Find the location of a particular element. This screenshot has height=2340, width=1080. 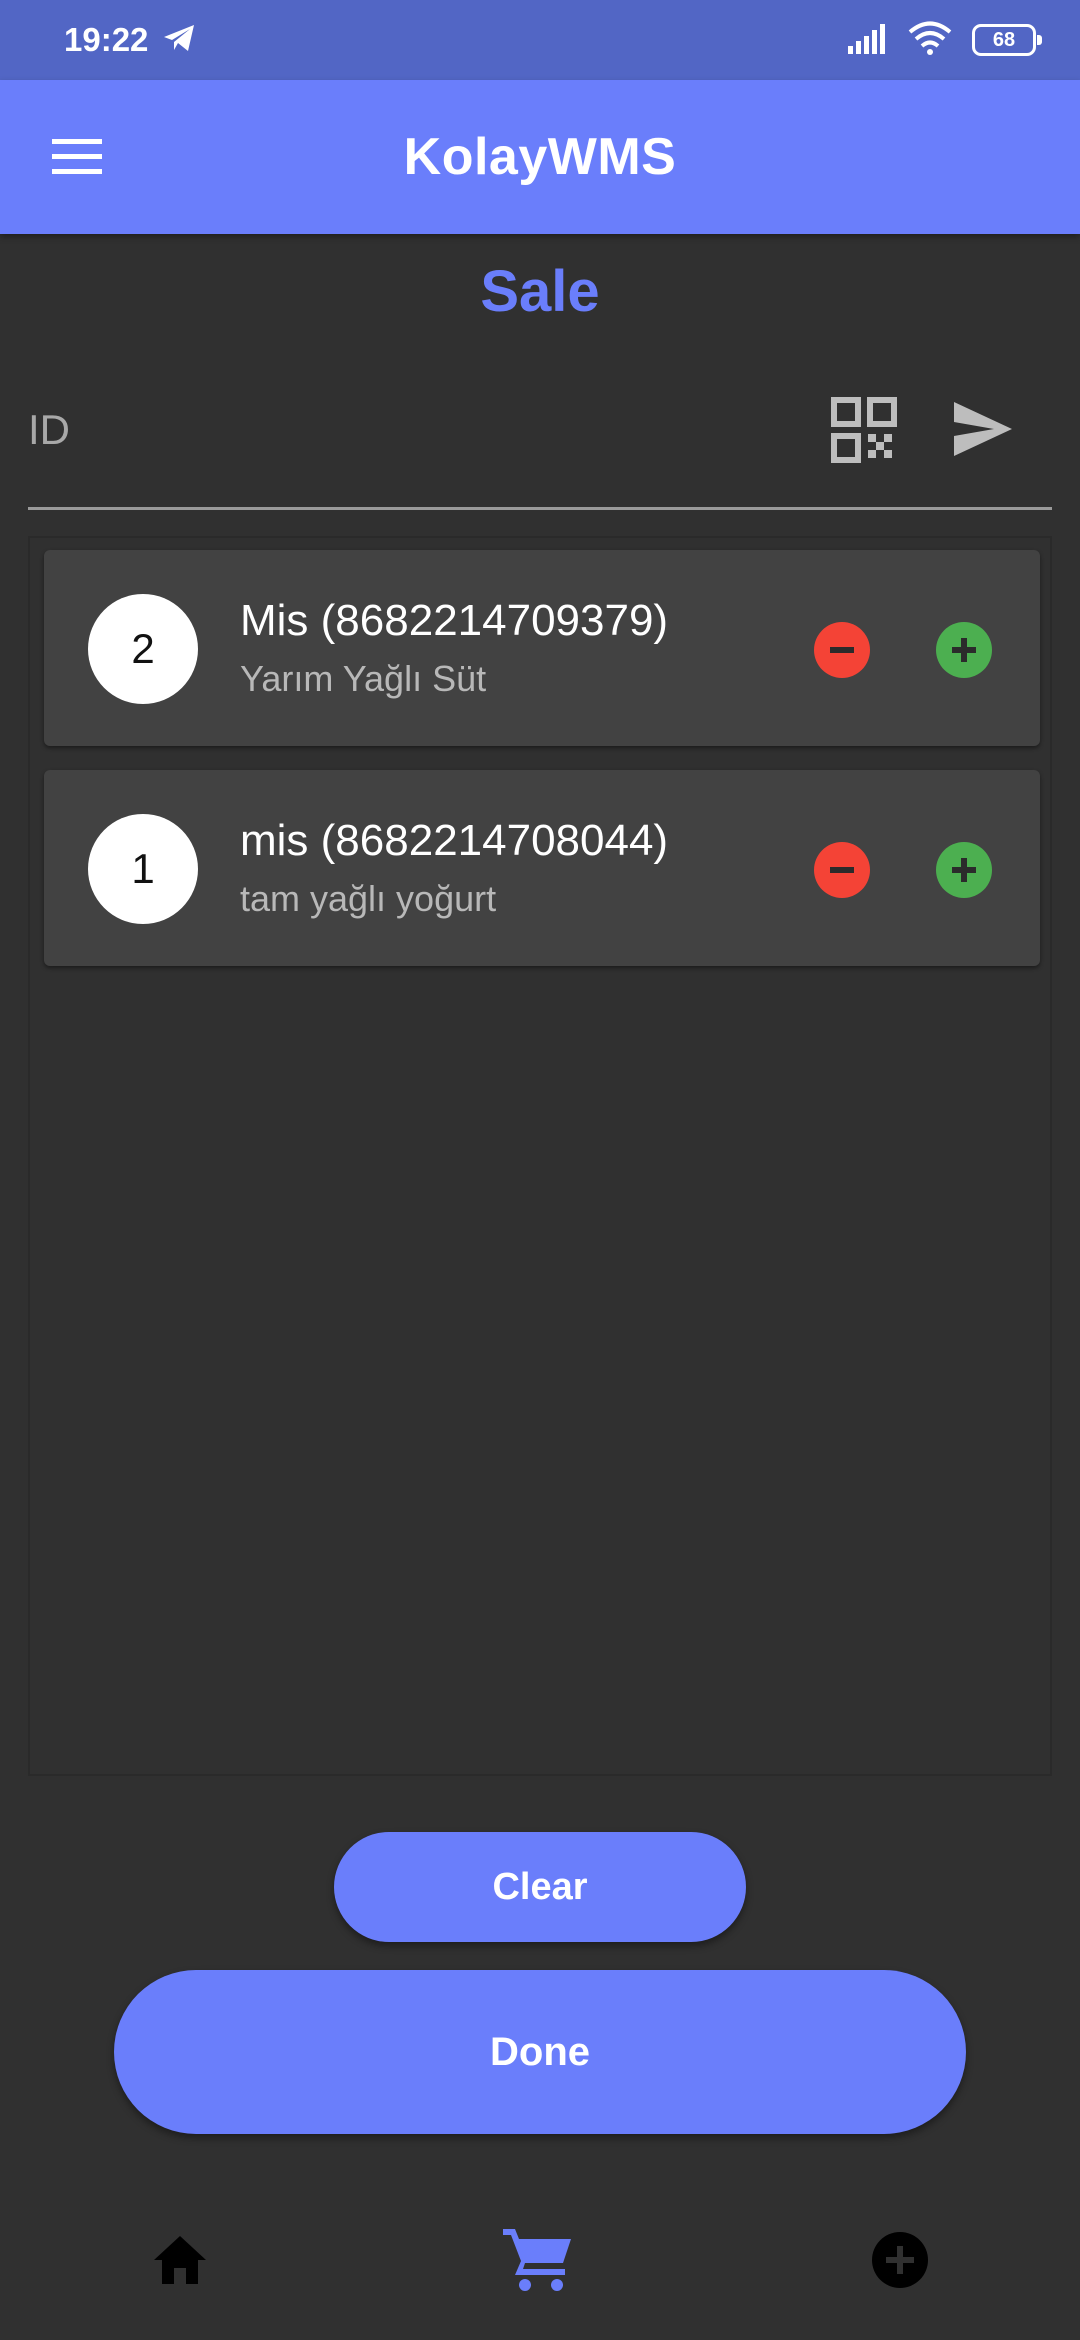

add-circle-icon is located at coordinates (900, 2260).